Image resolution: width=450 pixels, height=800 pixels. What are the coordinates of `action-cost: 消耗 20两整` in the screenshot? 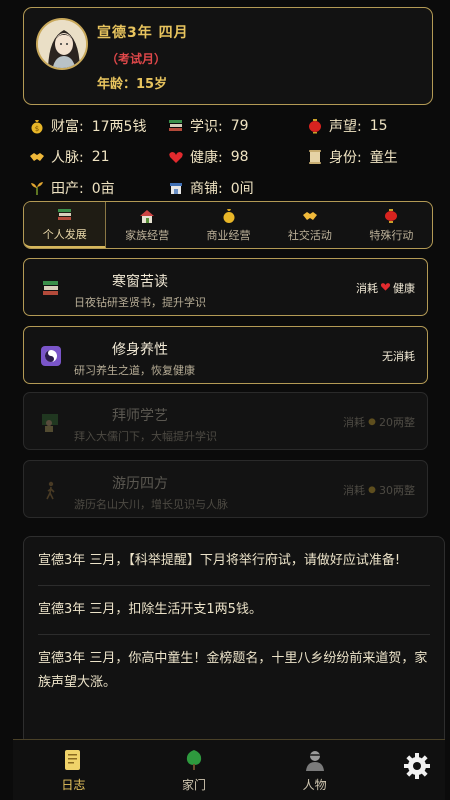 It's located at (379, 422).